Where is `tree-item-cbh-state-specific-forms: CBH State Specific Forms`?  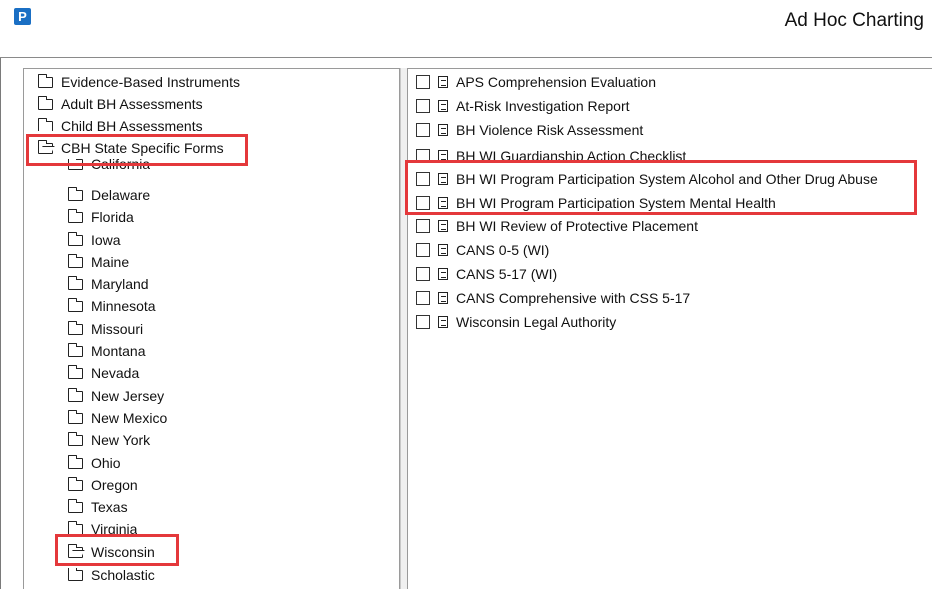 tree-item-cbh-state-specific-forms: CBH State Specific Forms is located at coordinates (130, 148).